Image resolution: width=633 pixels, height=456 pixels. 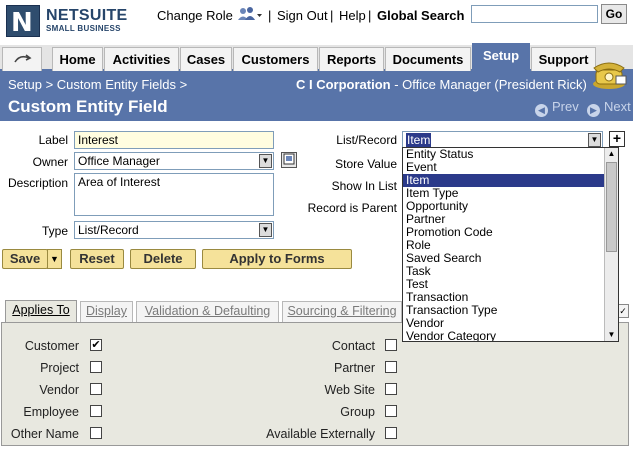 What do you see at coordinates (54, 231) in the screenshot?
I see `type-label: Type` at bounding box center [54, 231].